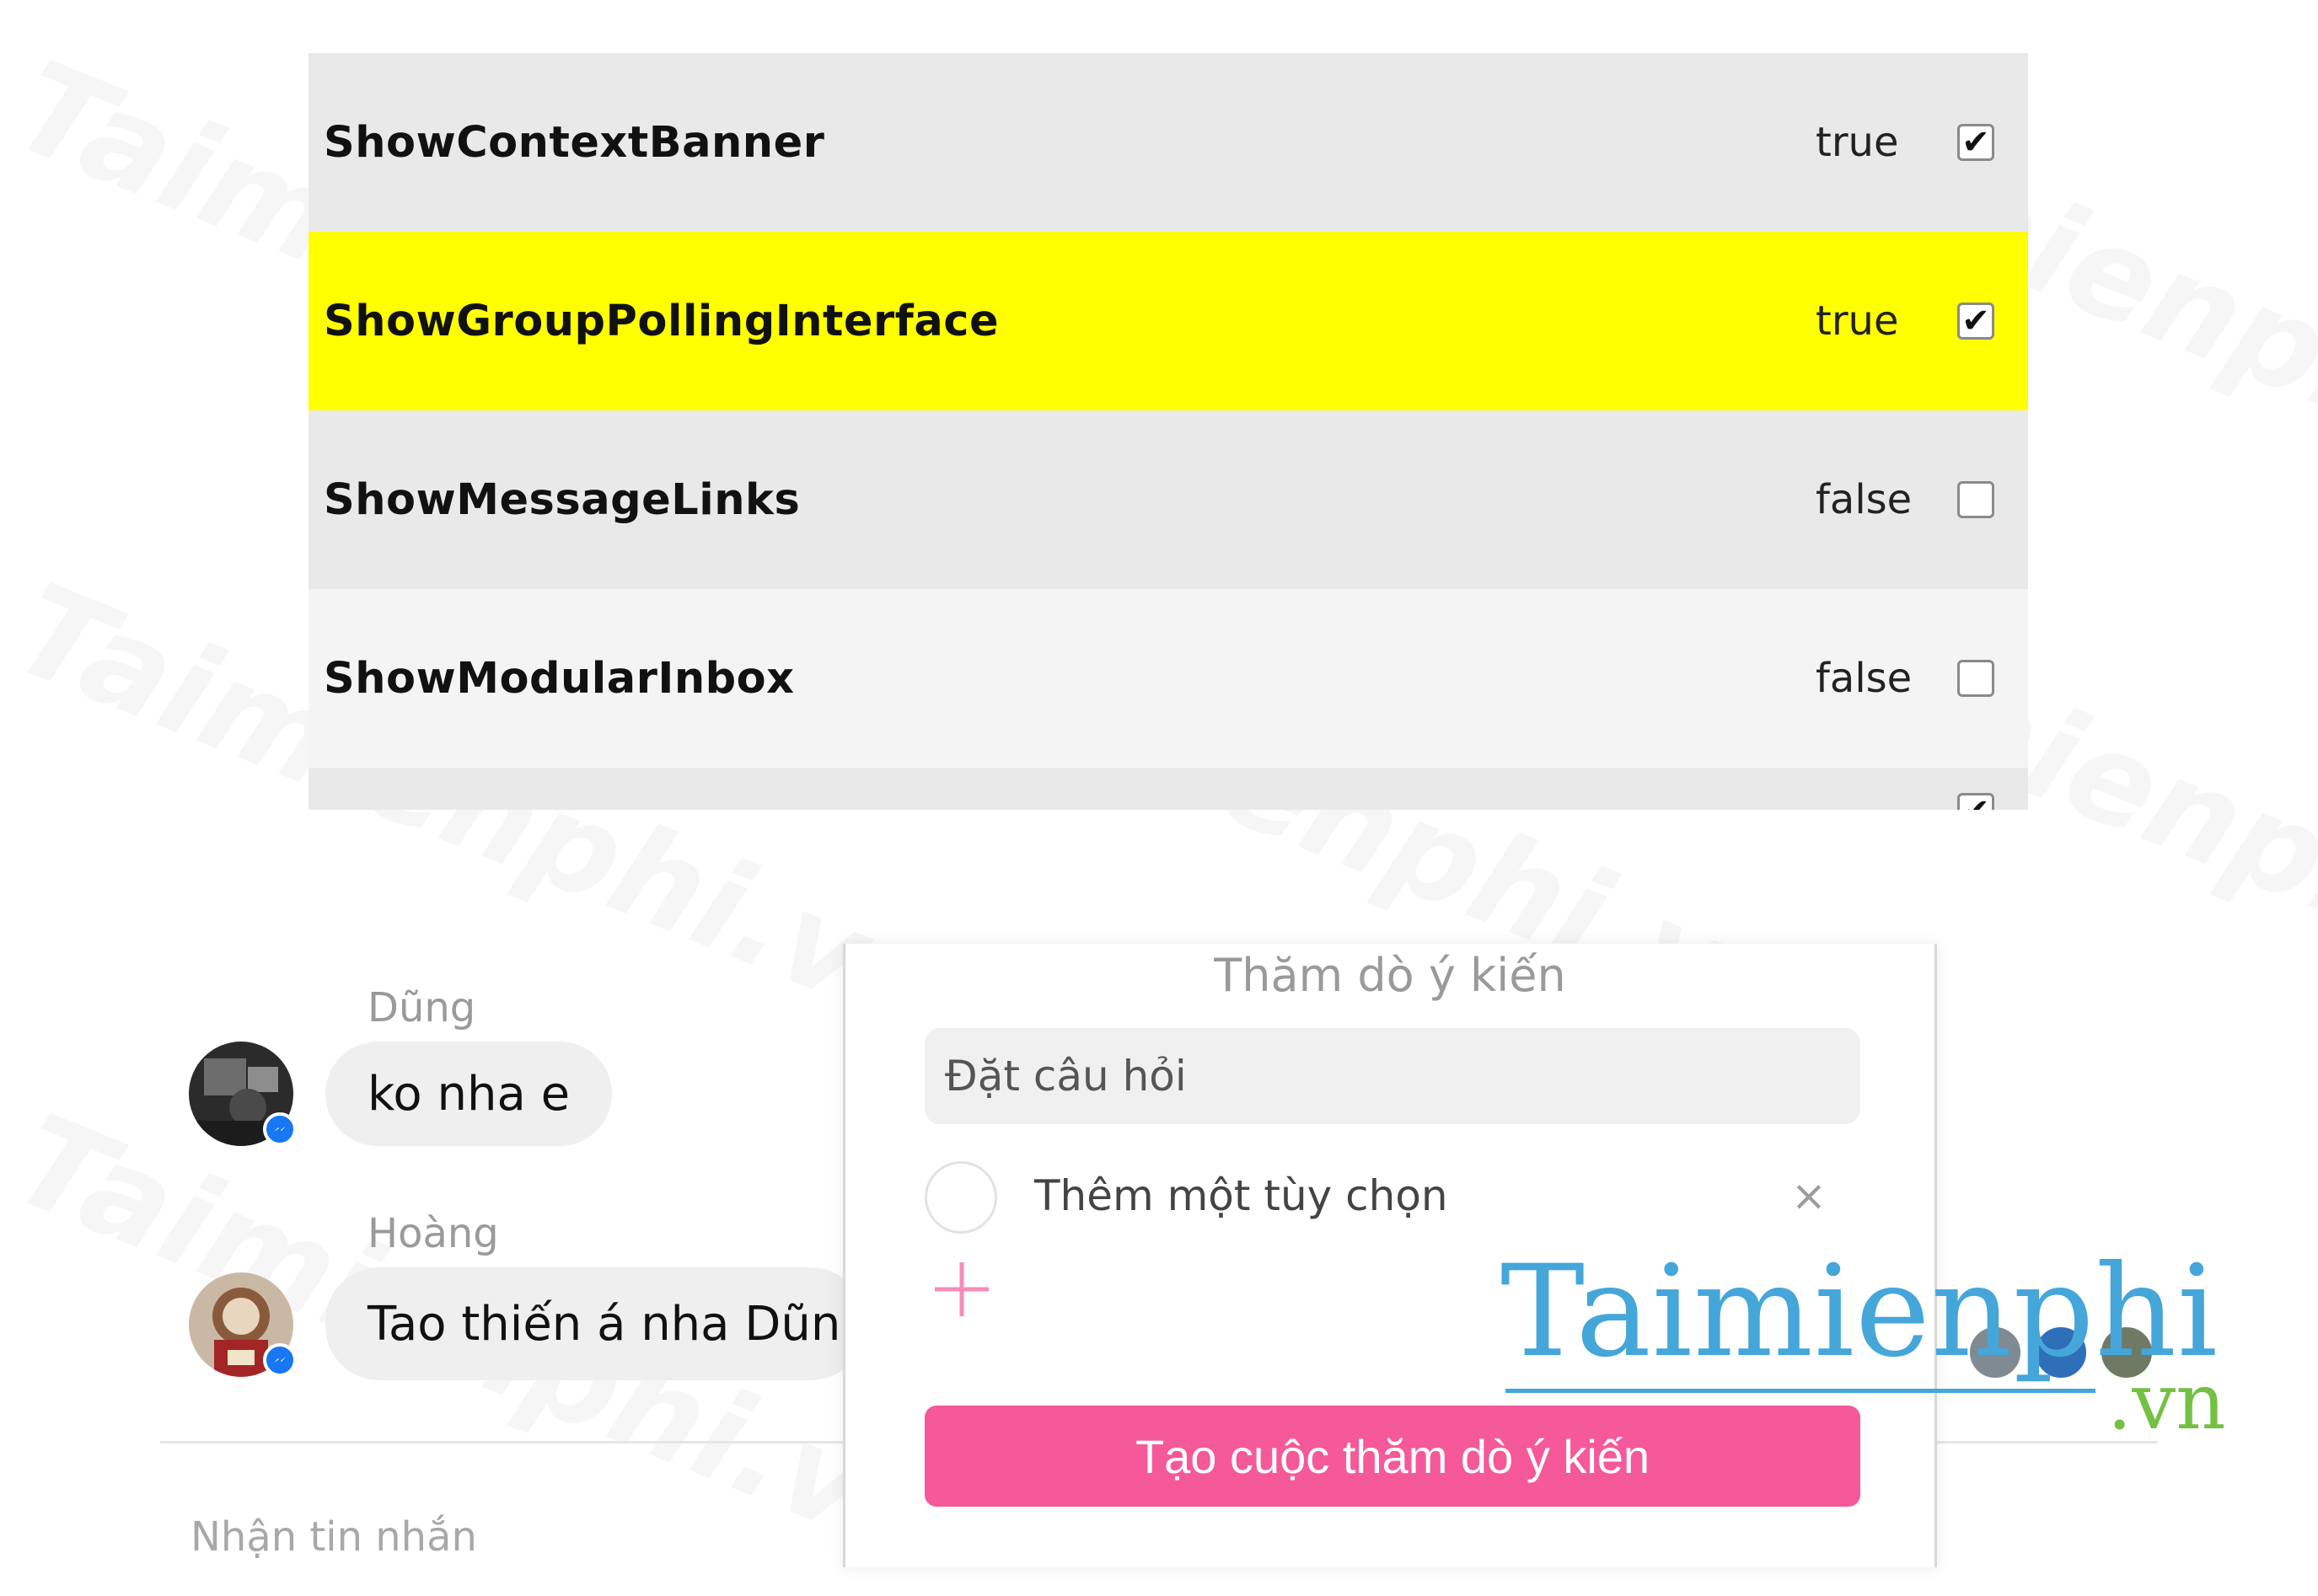 The image size is (2318, 1596). What do you see at coordinates (243, 1325) in the screenshot?
I see `avatar-hoang` at bounding box center [243, 1325].